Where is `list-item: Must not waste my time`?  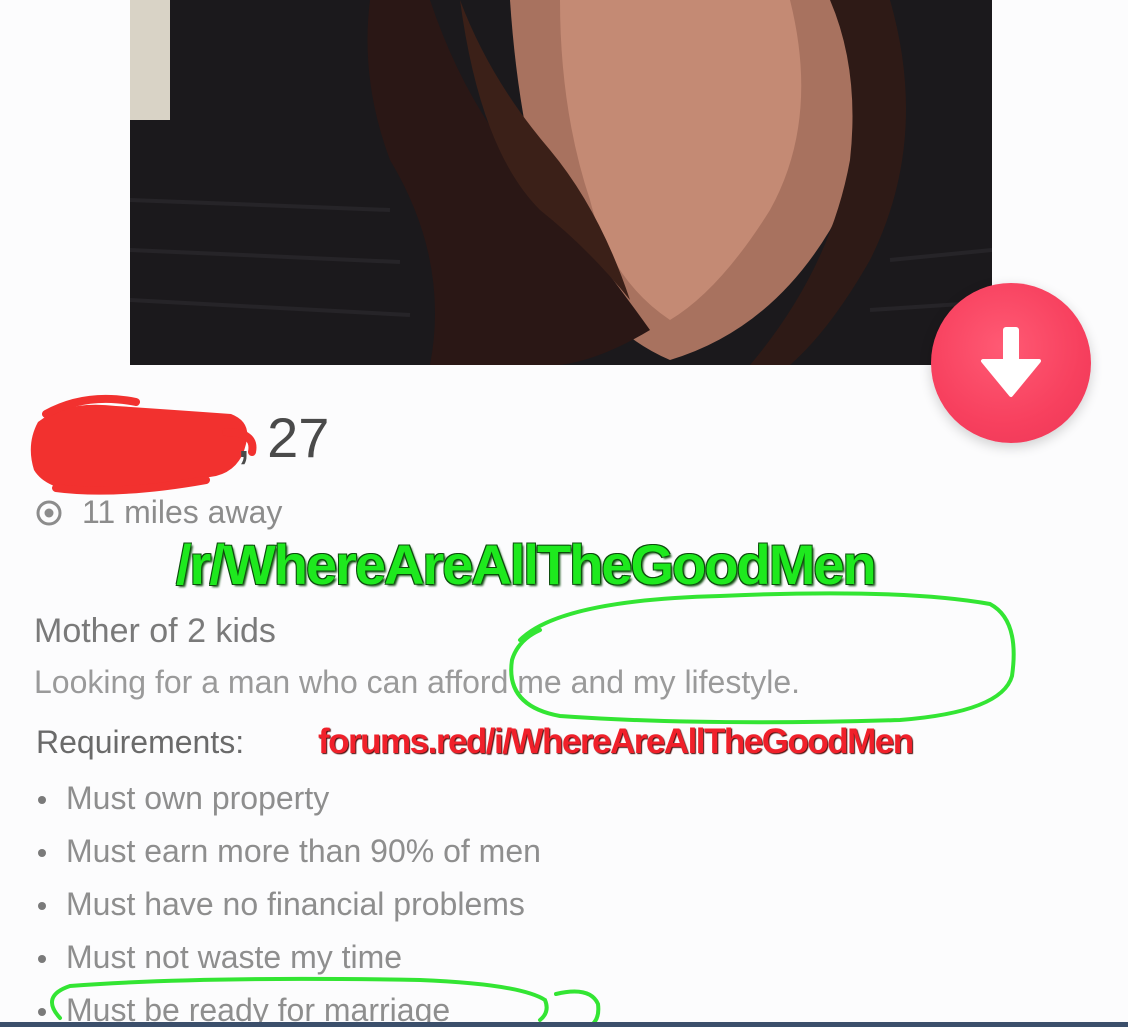
list-item: Must not waste my time is located at coordinates (287, 965).